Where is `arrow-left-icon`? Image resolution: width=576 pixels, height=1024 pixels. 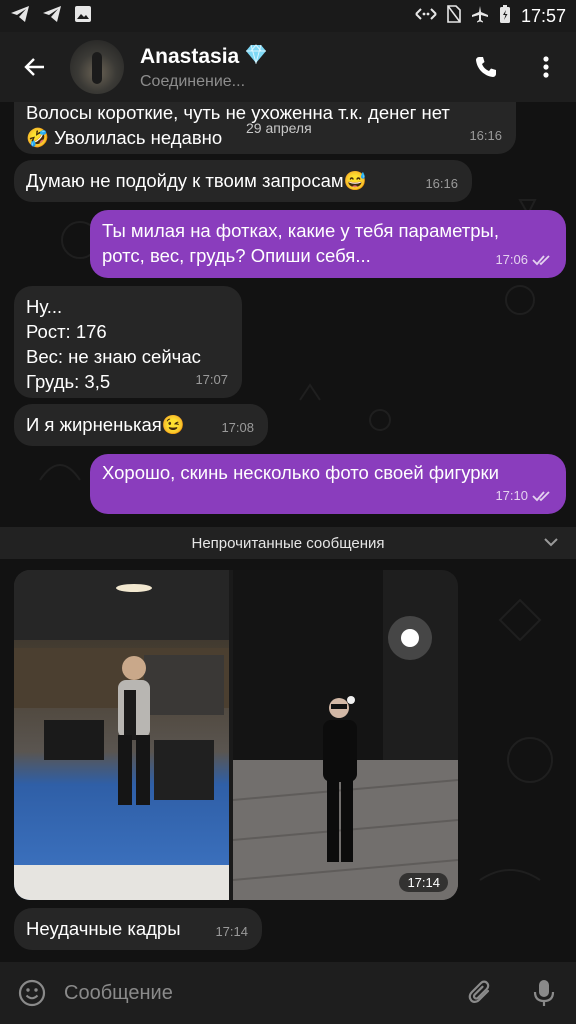 arrow-left-icon is located at coordinates (34, 67).